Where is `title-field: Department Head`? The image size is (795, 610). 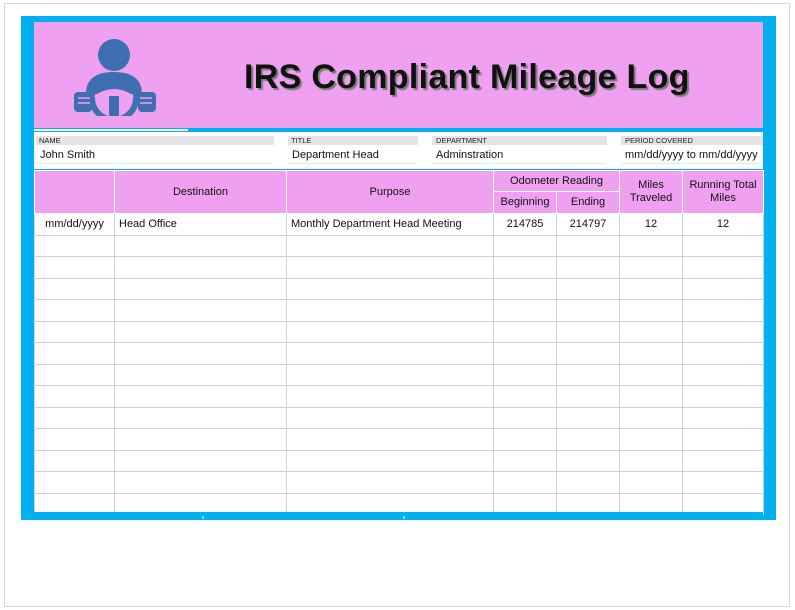 title-field: Department Head is located at coordinates (352, 155).